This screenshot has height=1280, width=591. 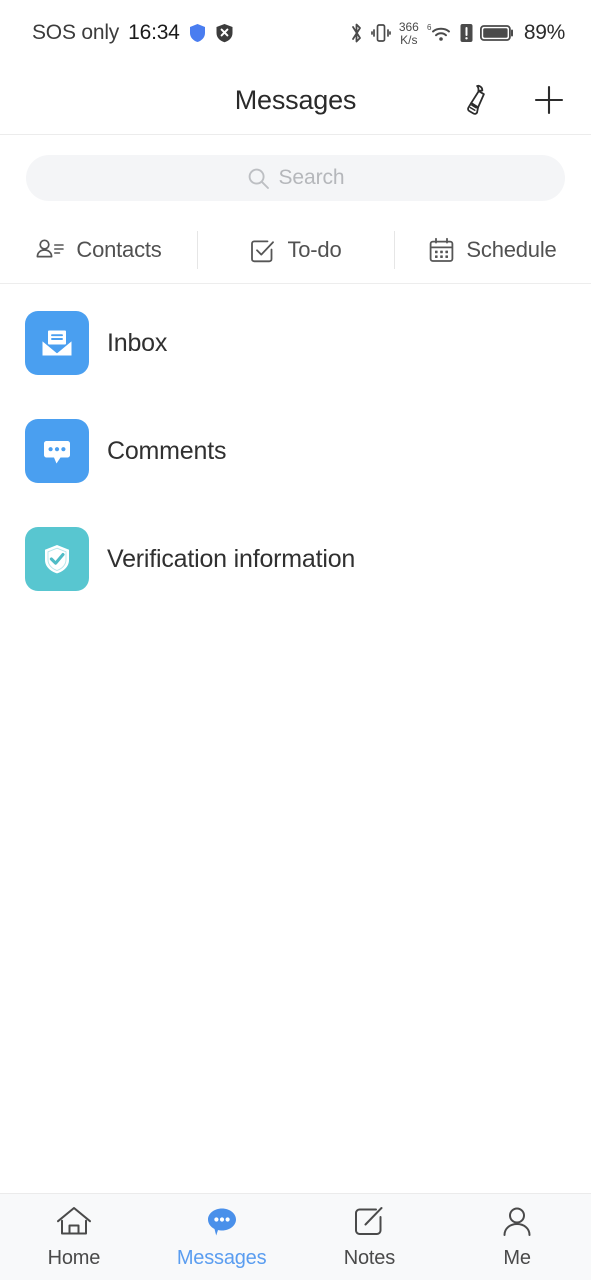 What do you see at coordinates (167, 450) in the screenshot?
I see `list-item-label: Comments` at bounding box center [167, 450].